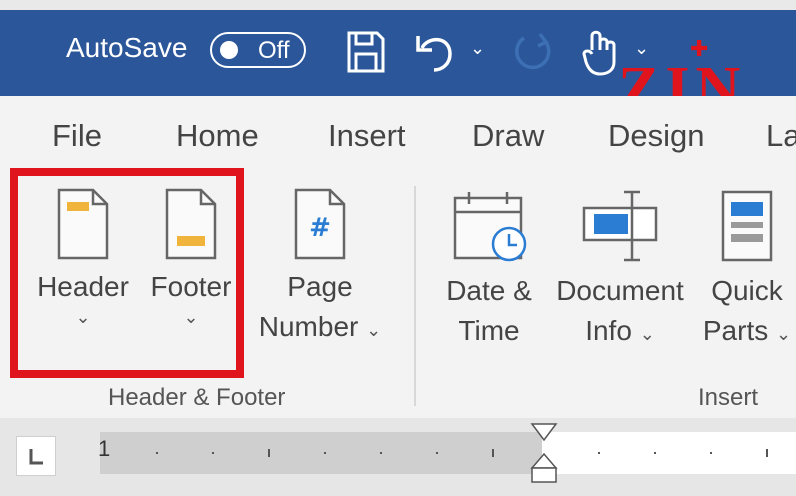 This screenshot has height=496, width=796. I want to click on horizontal-ruler, so click(448, 453).